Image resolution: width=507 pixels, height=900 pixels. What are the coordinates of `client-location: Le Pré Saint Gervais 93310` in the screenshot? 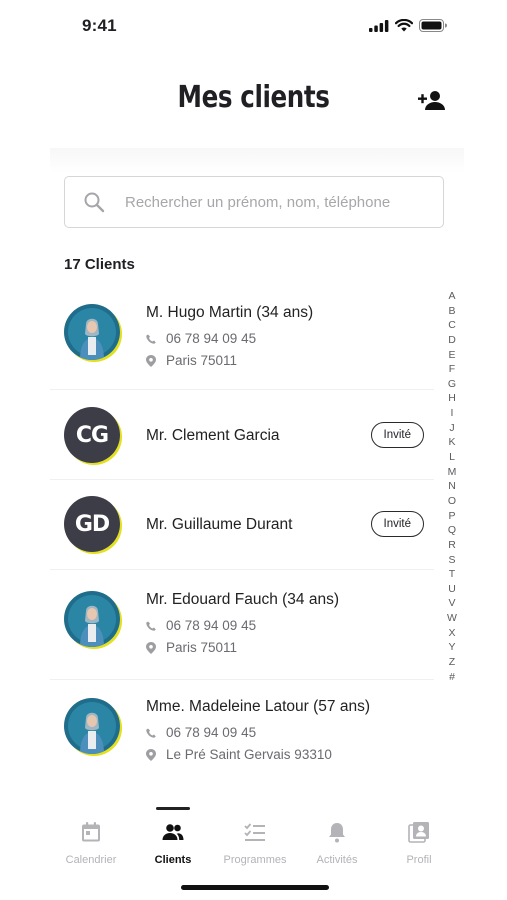 It's located at (239, 754).